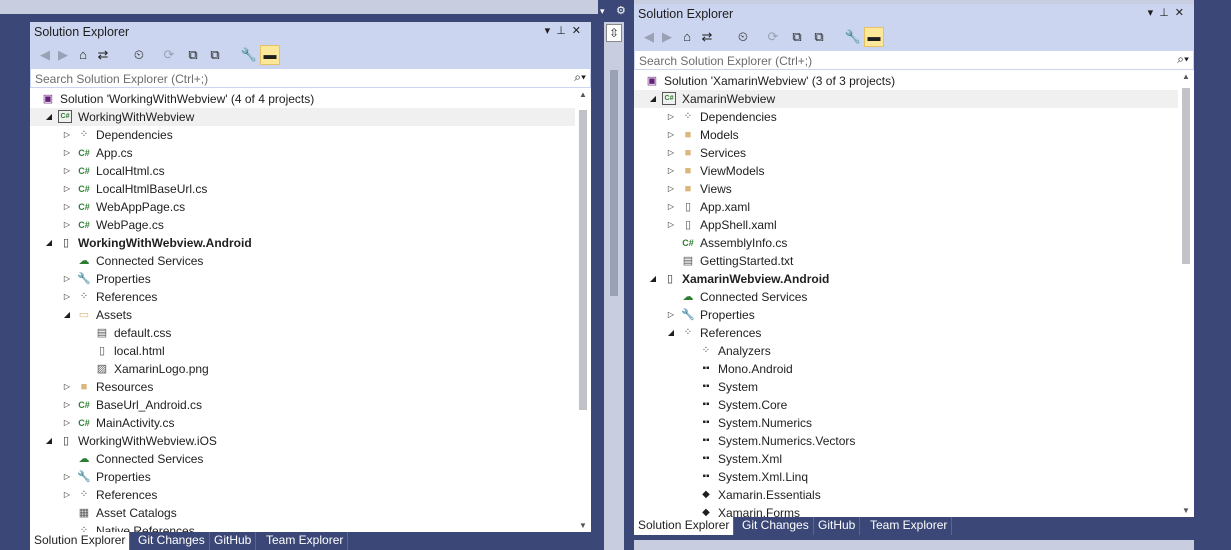  What do you see at coordinates (302, 513) in the screenshot?
I see `tree-item: ▦ Asset Catalogs` at bounding box center [302, 513].